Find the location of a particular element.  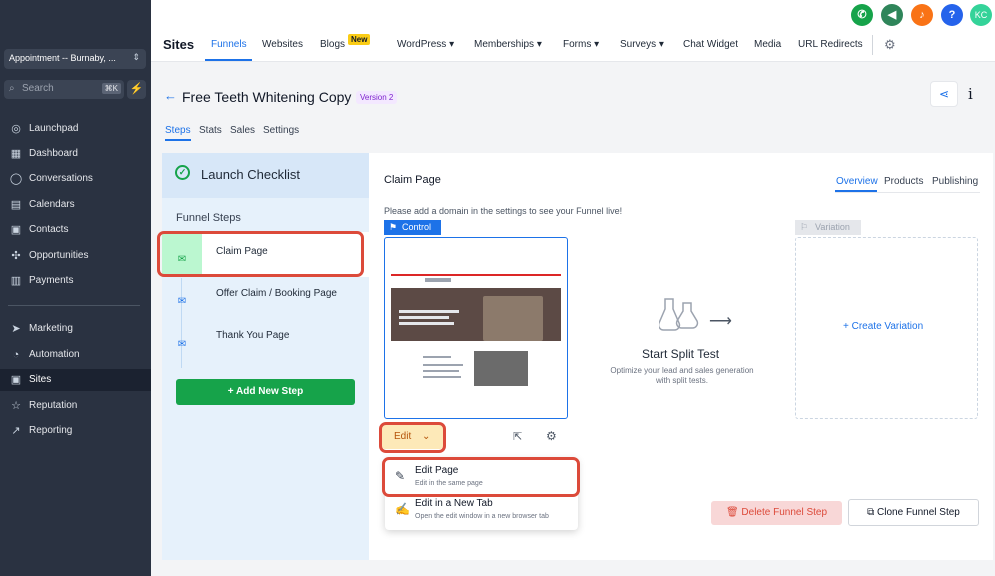

calendar-icon: ▤ is located at coordinates (16, 205).